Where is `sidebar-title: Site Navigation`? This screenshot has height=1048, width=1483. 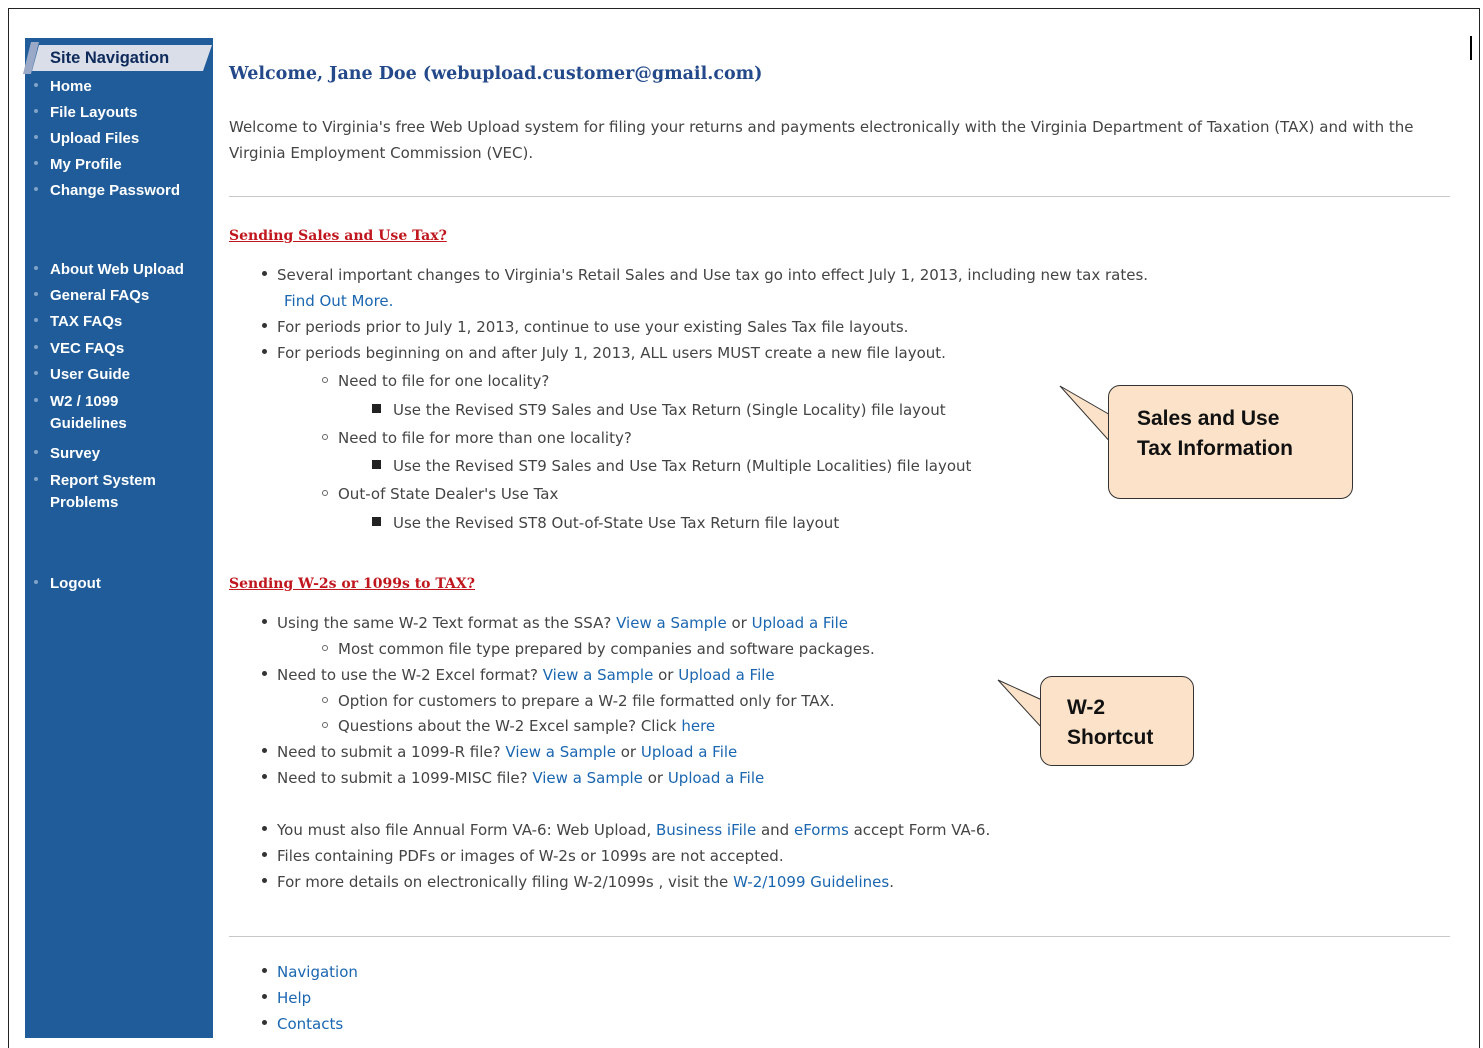 sidebar-title: Site Navigation is located at coordinates (122, 58).